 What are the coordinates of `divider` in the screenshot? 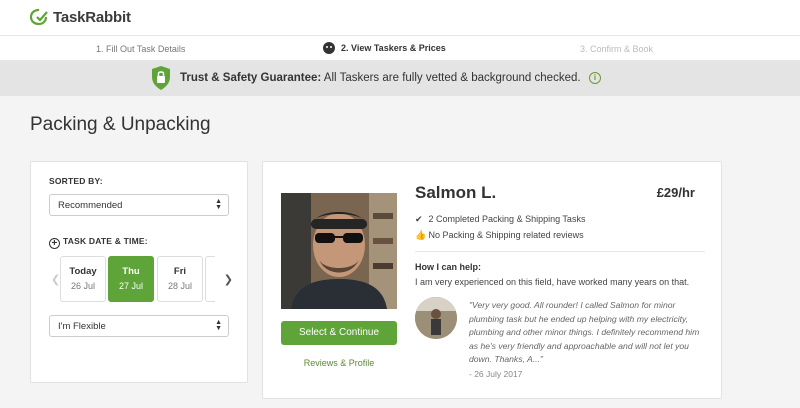 It's located at (560, 251).